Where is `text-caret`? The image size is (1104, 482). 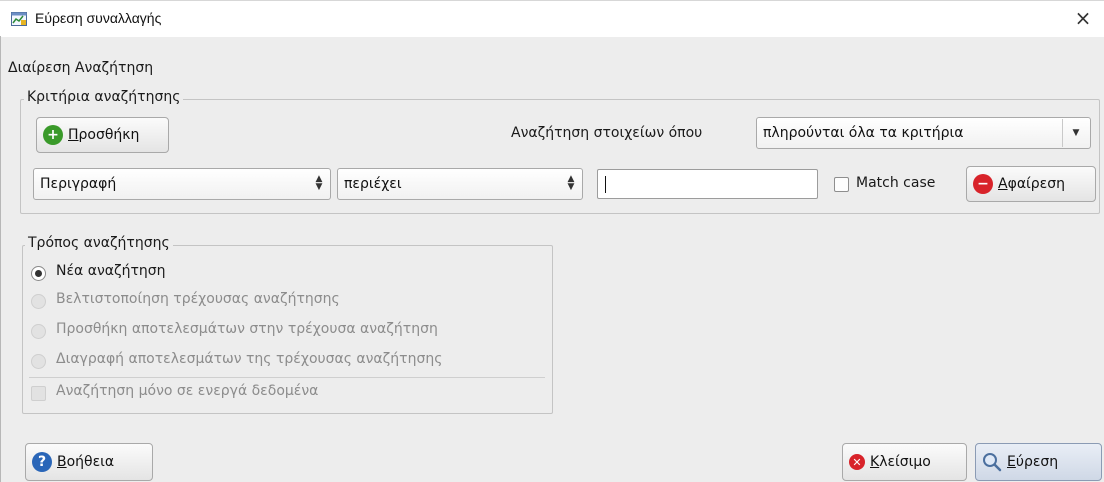 text-caret is located at coordinates (605, 184).